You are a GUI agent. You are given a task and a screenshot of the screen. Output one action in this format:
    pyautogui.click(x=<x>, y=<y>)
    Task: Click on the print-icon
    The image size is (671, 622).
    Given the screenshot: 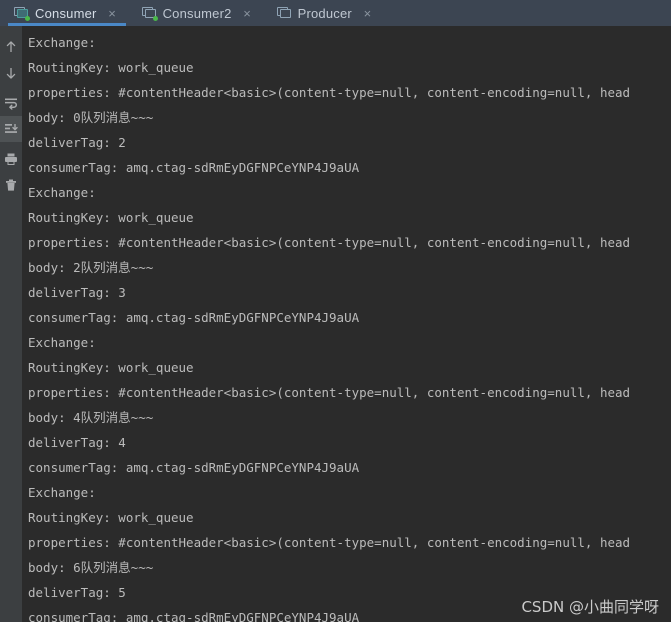 What is the action you would take?
    pyautogui.click(x=11, y=159)
    